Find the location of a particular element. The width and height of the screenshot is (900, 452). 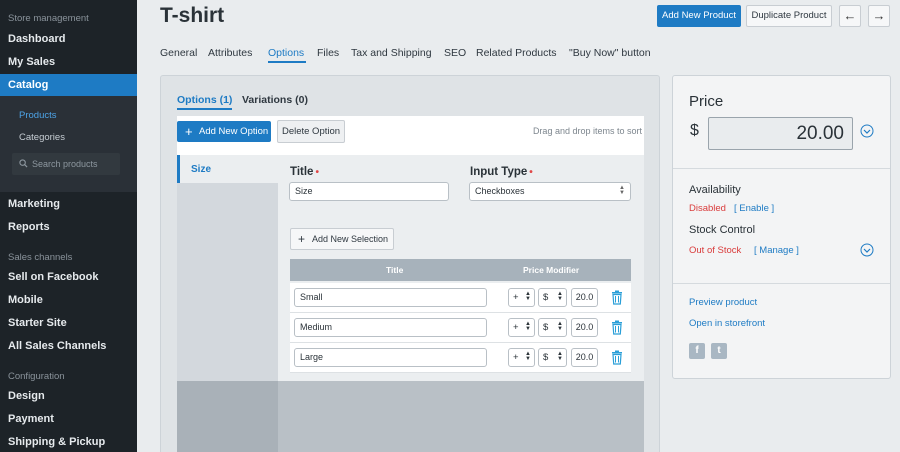

page-title: T-shirt is located at coordinates (192, 15).